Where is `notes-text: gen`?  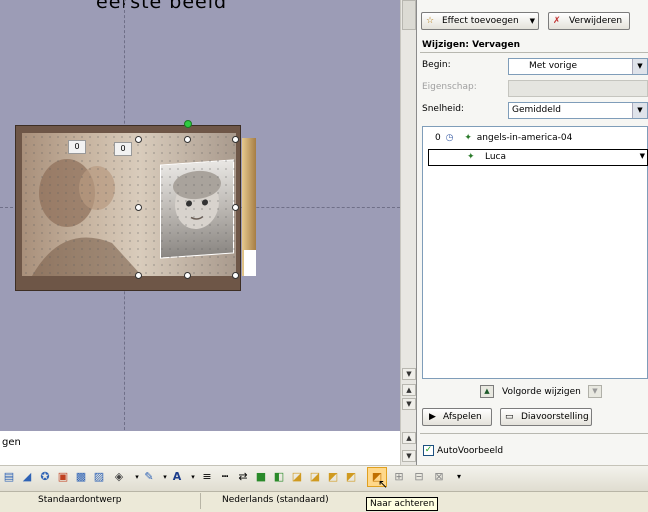
notes-text: gen is located at coordinates (11, 442).